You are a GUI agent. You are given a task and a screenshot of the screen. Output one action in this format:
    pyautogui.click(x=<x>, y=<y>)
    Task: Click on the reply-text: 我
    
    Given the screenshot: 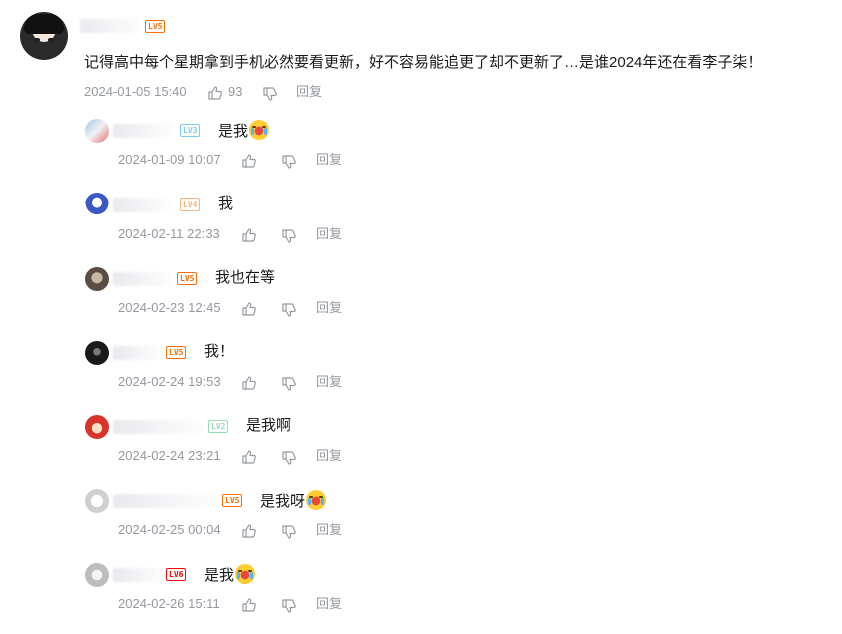 What is the action you would take?
    pyautogui.click(x=225, y=204)
    